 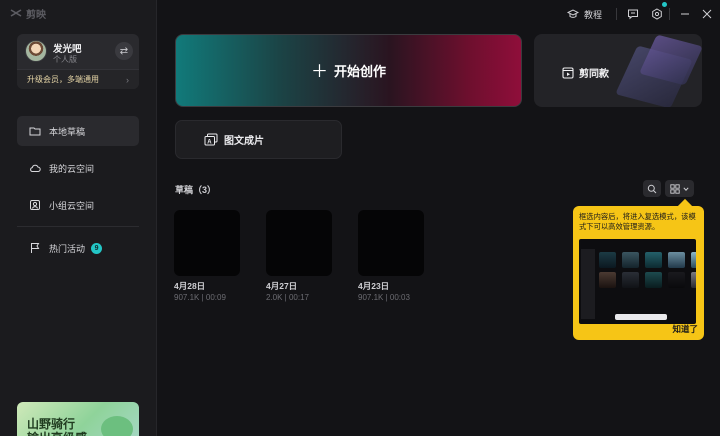 I want to click on user-card: 发光吧 个人版 ⇄ 升级会员，多端通用 ›, so click(x=78, y=61).